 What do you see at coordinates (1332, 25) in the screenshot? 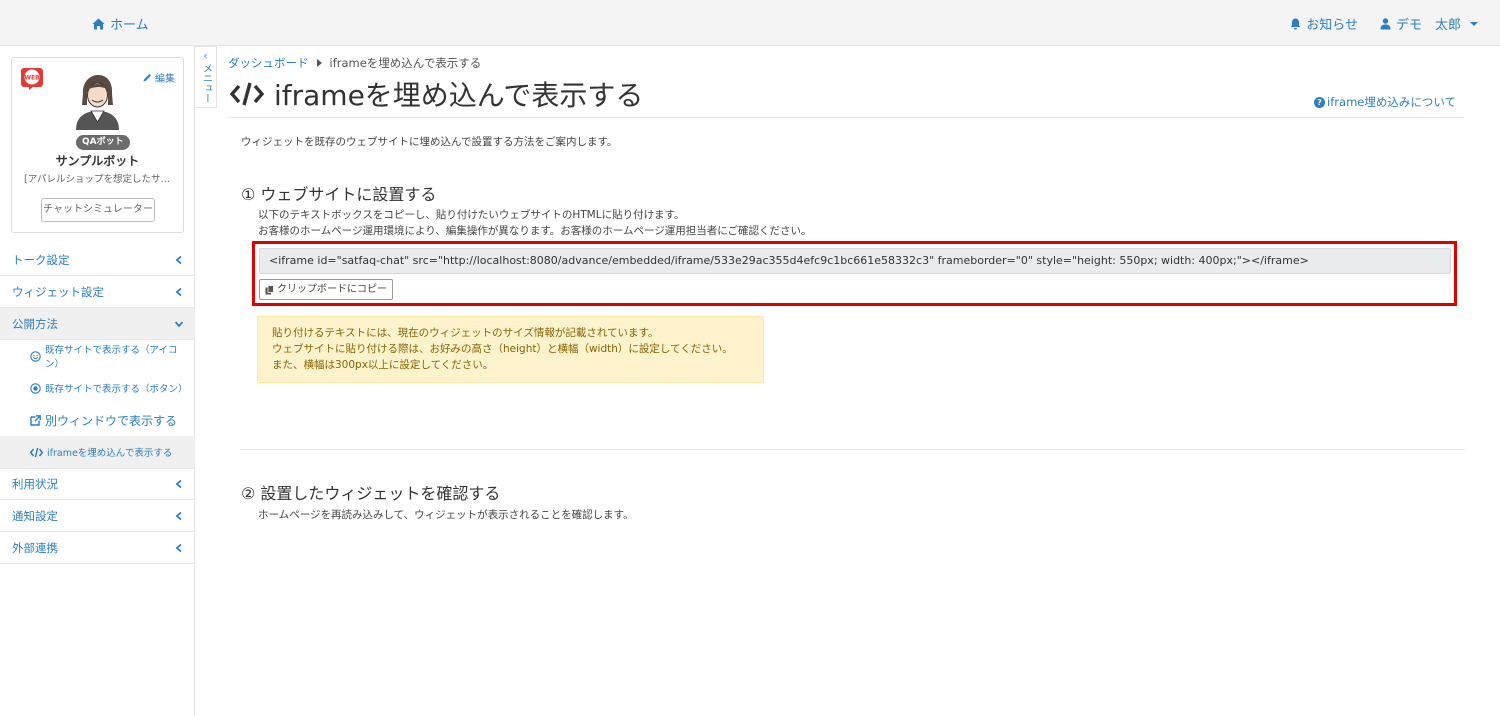
I see `notifications-label: お知らせ` at bounding box center [1332, 25].